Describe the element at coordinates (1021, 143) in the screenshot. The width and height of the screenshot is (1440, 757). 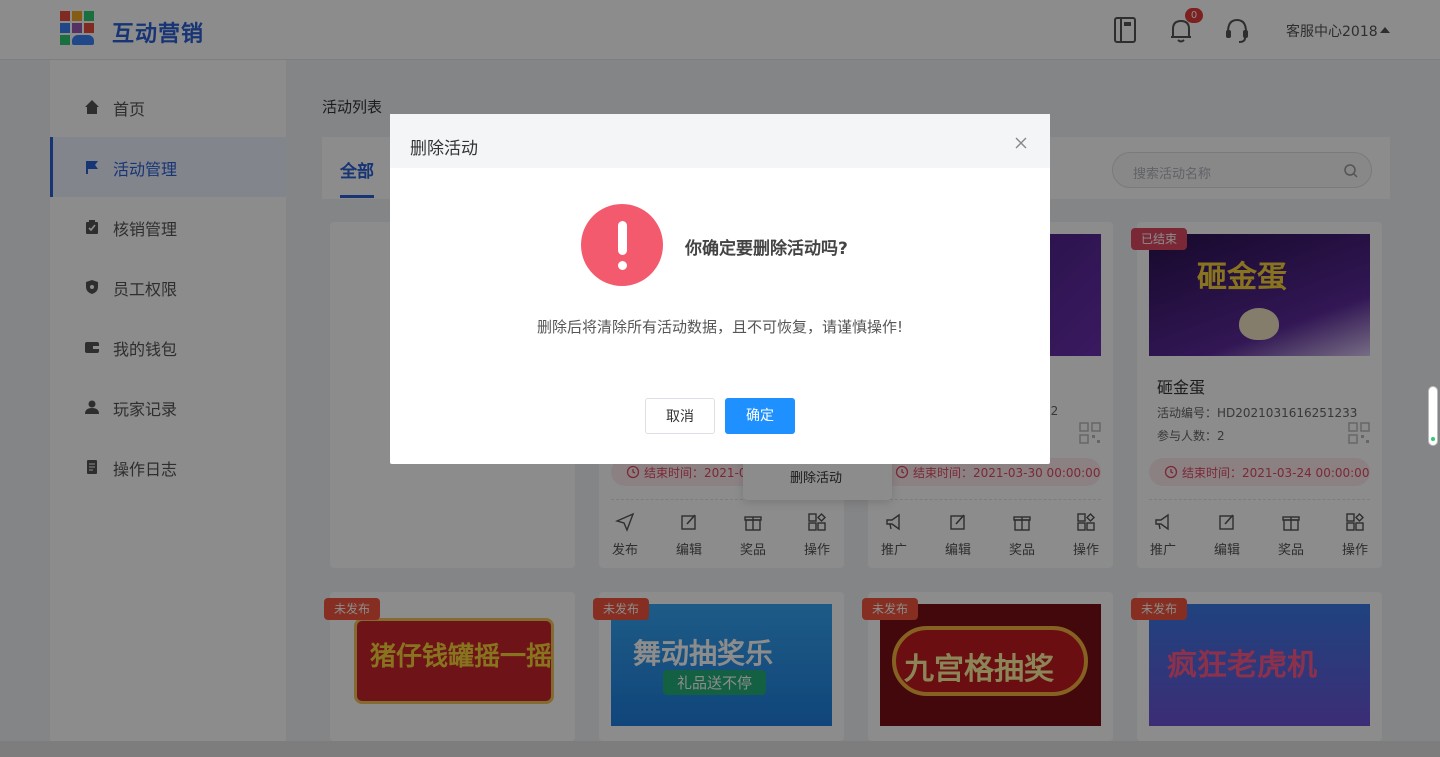
I see `close-icon` at that location.